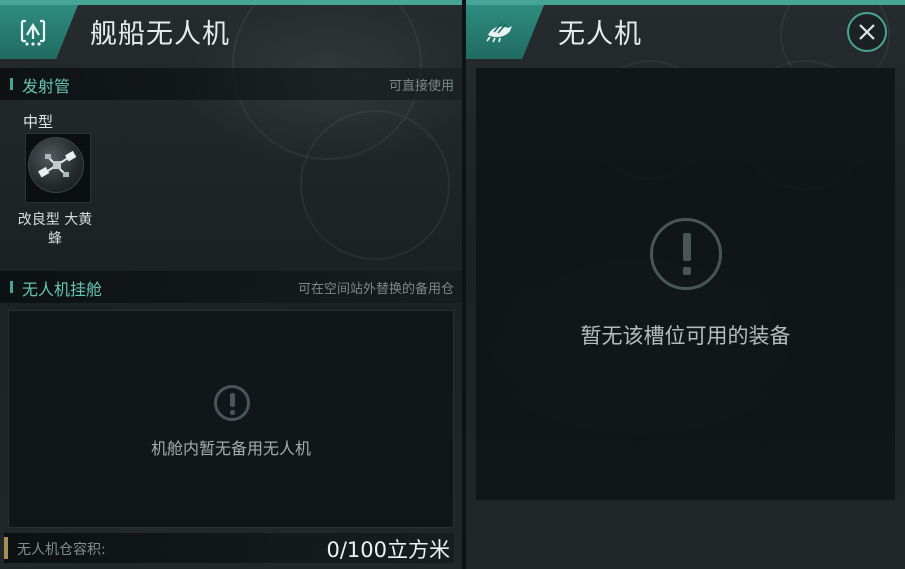  Describe the element at coordinates (46, 86) in the screenshot. I see `launch-tubes-title: 发射管` at that location.